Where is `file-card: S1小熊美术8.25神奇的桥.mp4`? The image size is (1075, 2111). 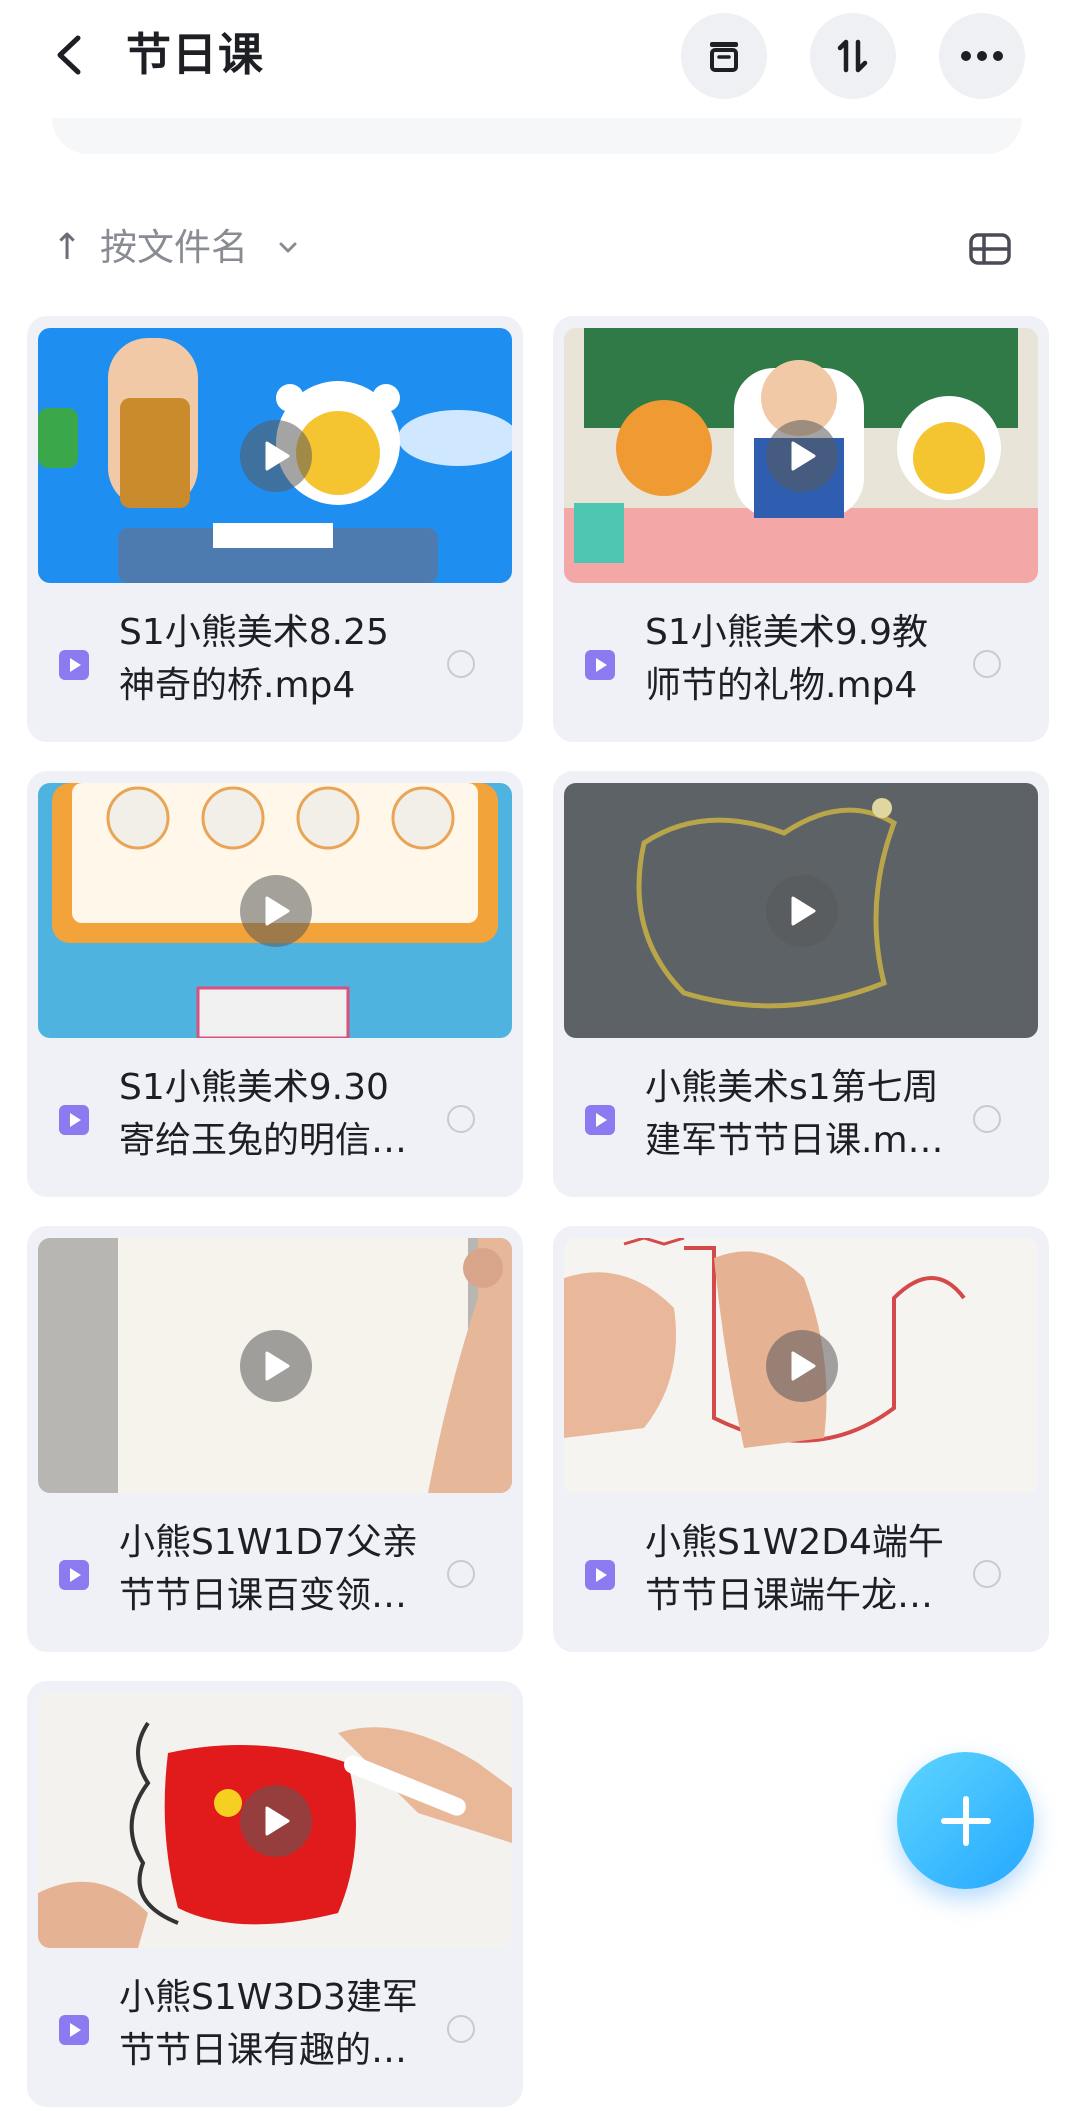 file-card: S1小熊美术8.25神奇的桥.mp4 is located at coordinates (275, 529).